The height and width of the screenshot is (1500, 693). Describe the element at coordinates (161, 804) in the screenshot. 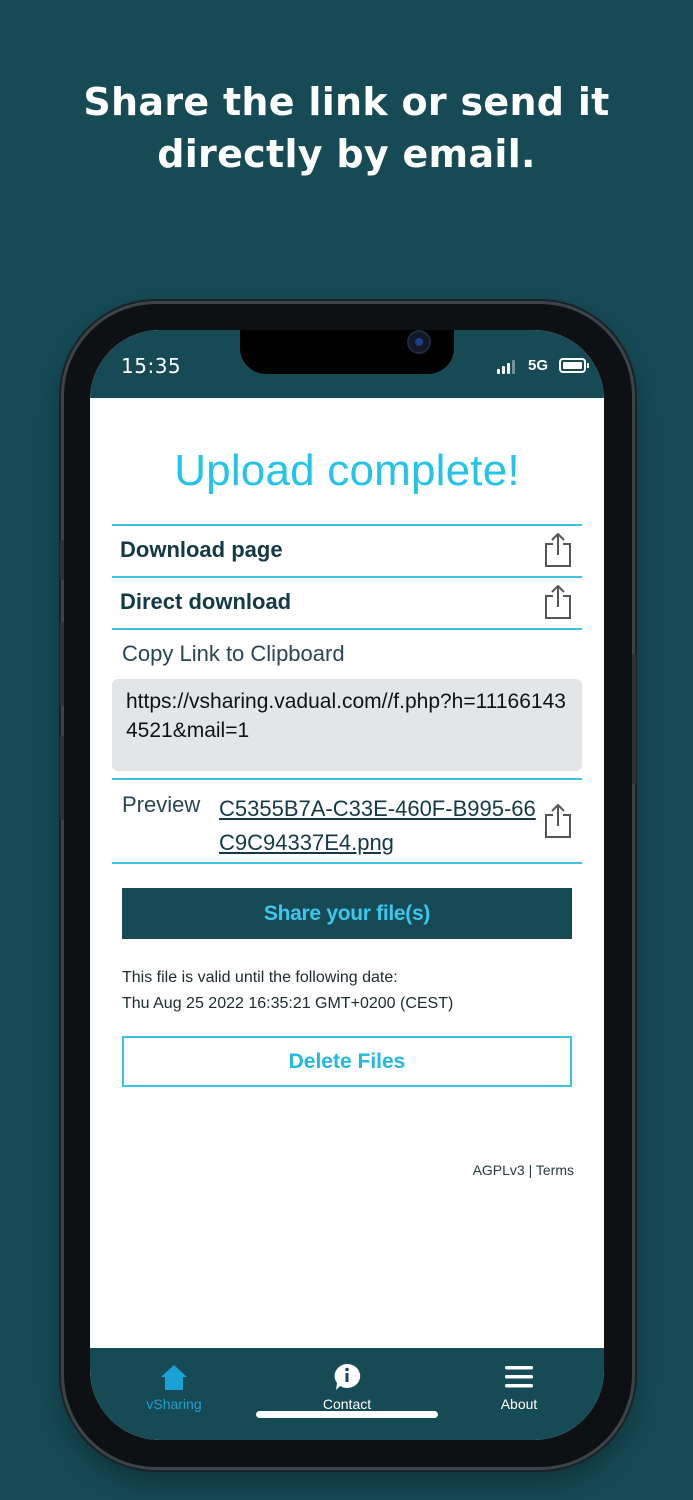

I see `preview-label: Preview` at that location.